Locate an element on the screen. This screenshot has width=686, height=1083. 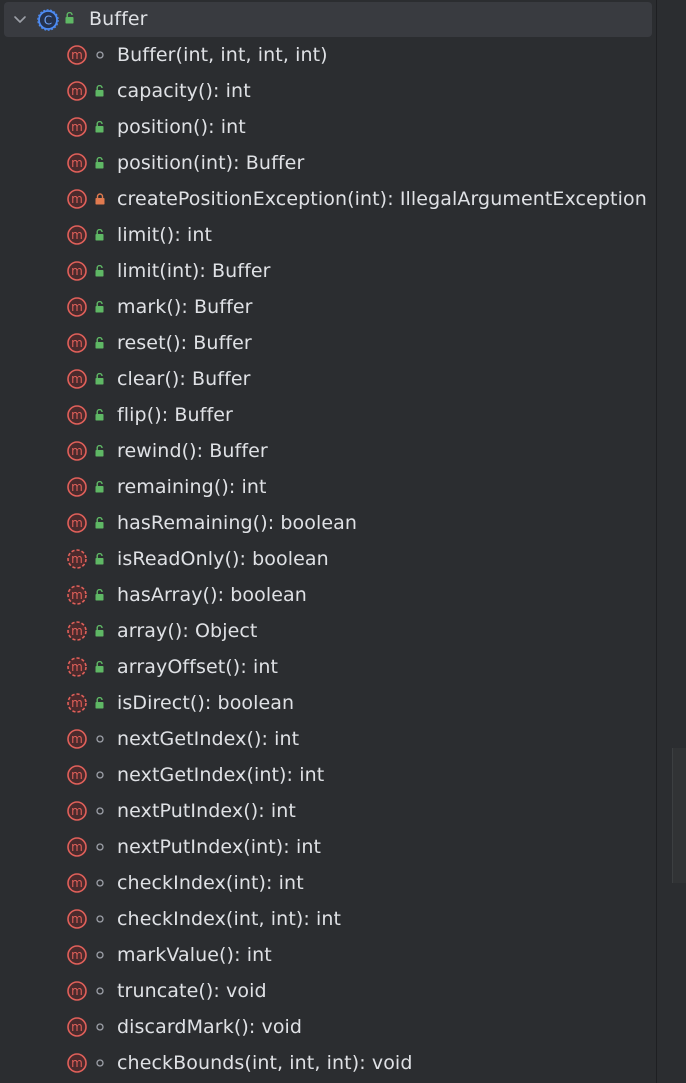
method-signature-label: isDirect(): boolean is located at coordinates (206, 703).